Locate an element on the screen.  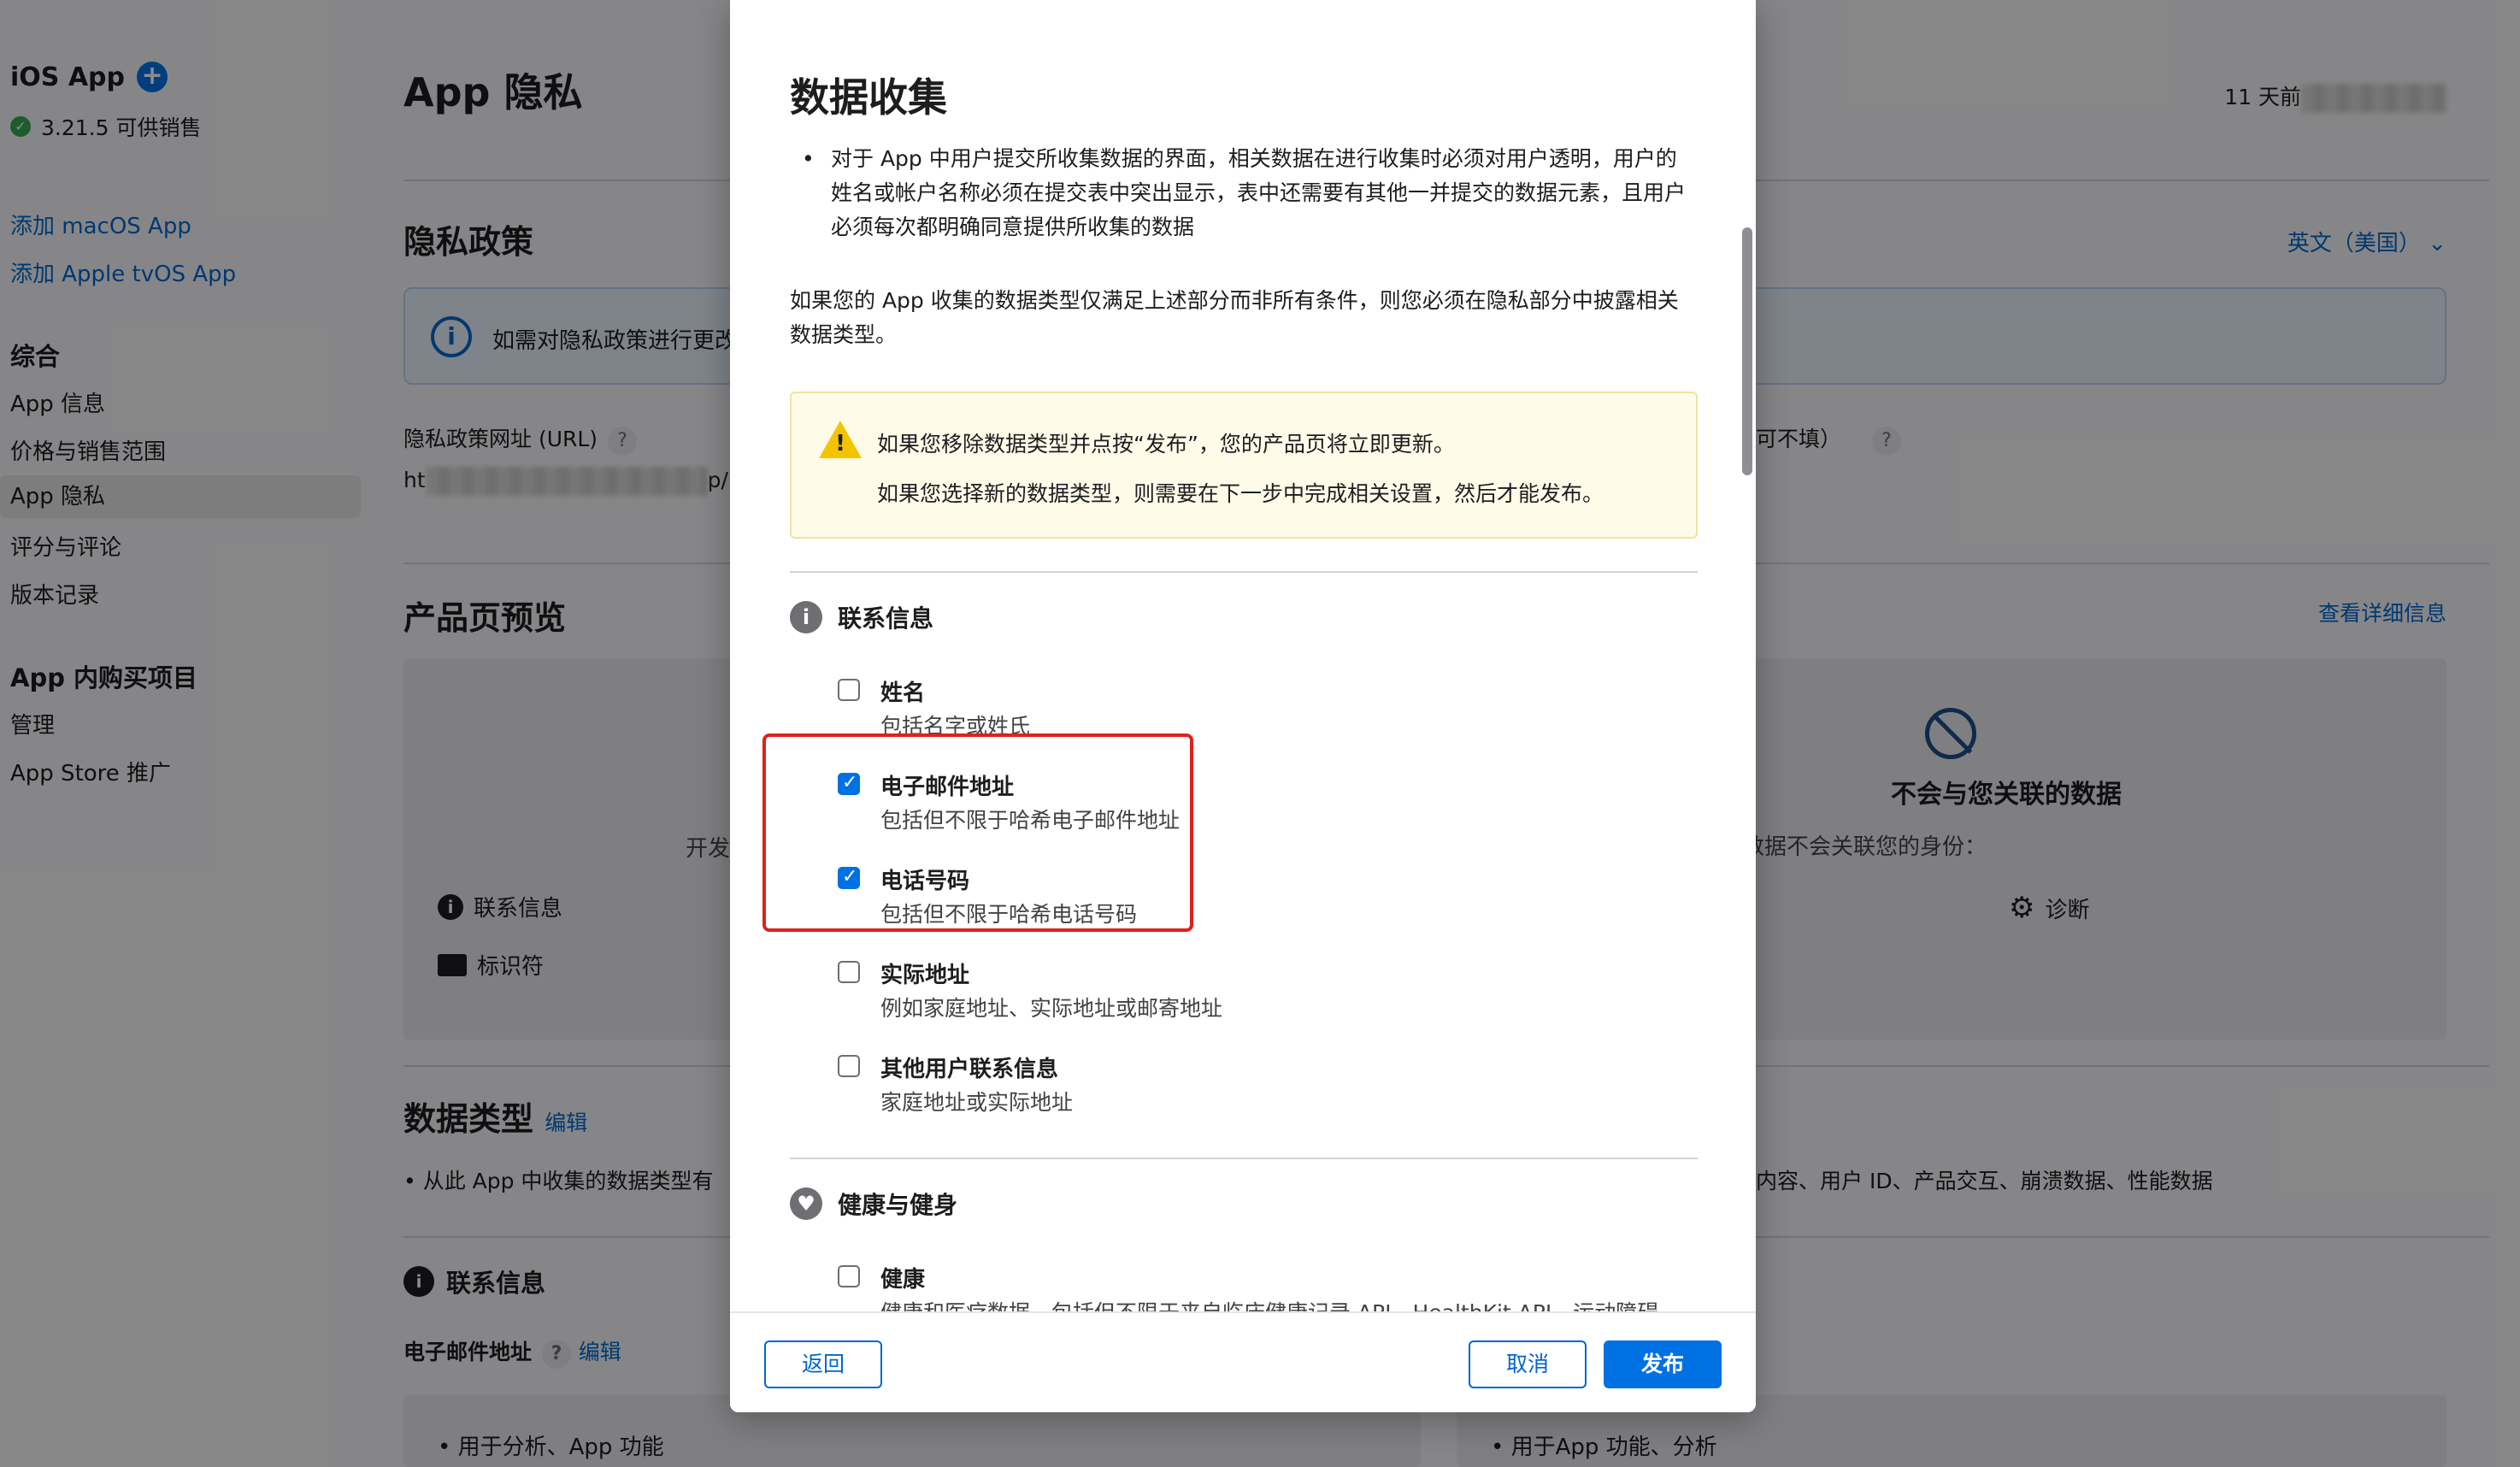
name-checkbox is located at coordinates (849, 690).